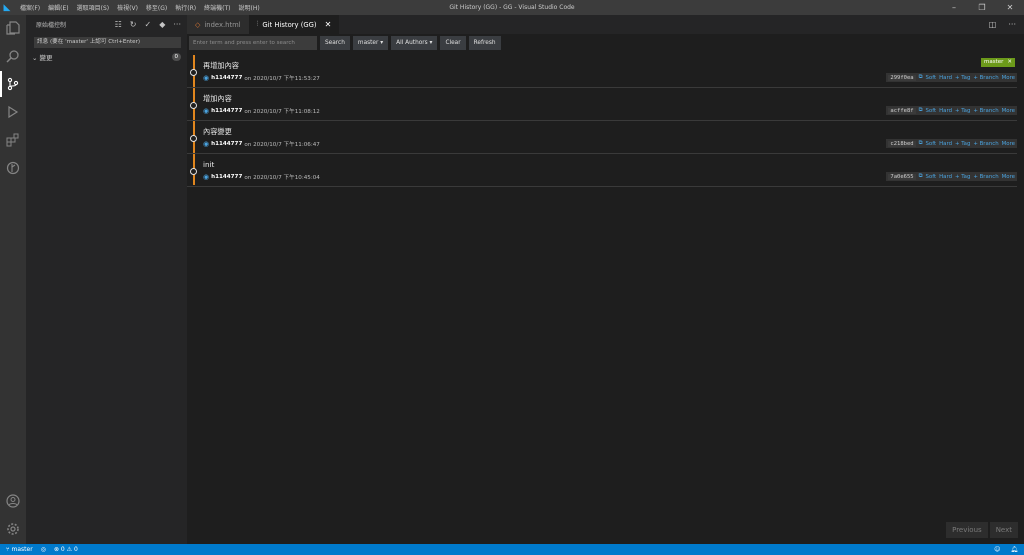 This screenshot has height=555, width=1024. Describe the element at coordinates (997, 62) in the screenshot. I see `branch-tag: master ✕` at that location.